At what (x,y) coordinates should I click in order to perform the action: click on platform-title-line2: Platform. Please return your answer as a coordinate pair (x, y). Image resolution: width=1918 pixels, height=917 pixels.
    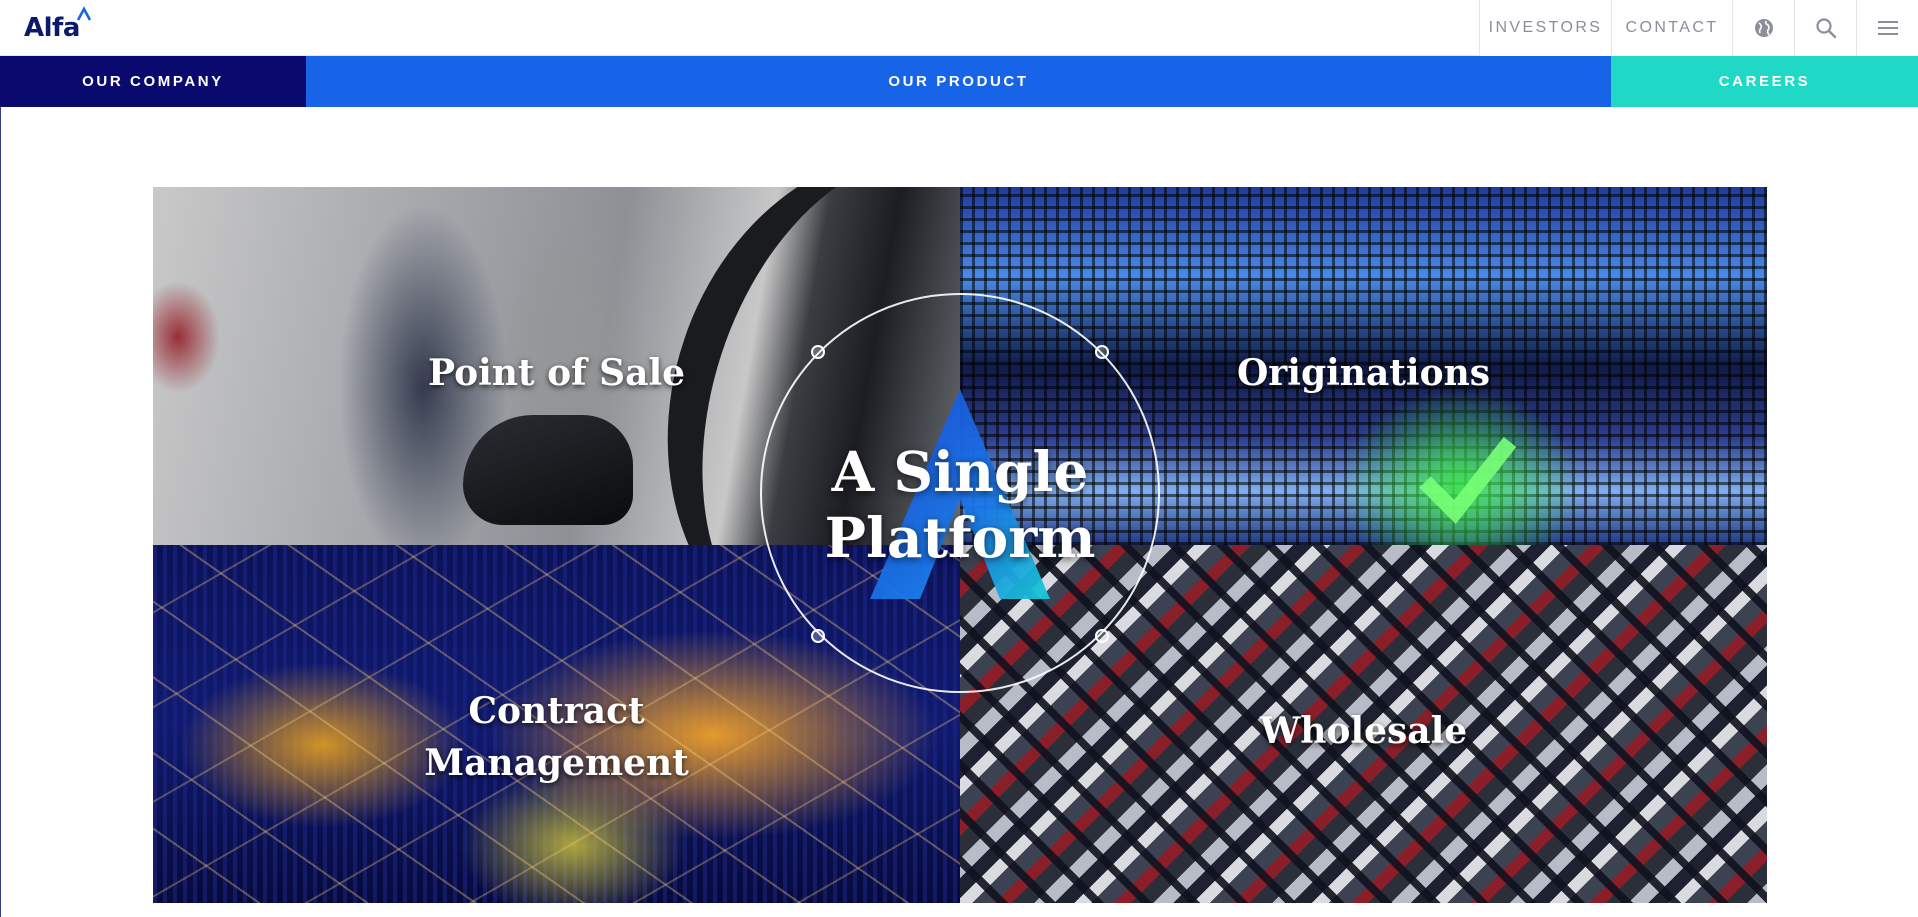
    Looking at the image, I should click on (960, 537).